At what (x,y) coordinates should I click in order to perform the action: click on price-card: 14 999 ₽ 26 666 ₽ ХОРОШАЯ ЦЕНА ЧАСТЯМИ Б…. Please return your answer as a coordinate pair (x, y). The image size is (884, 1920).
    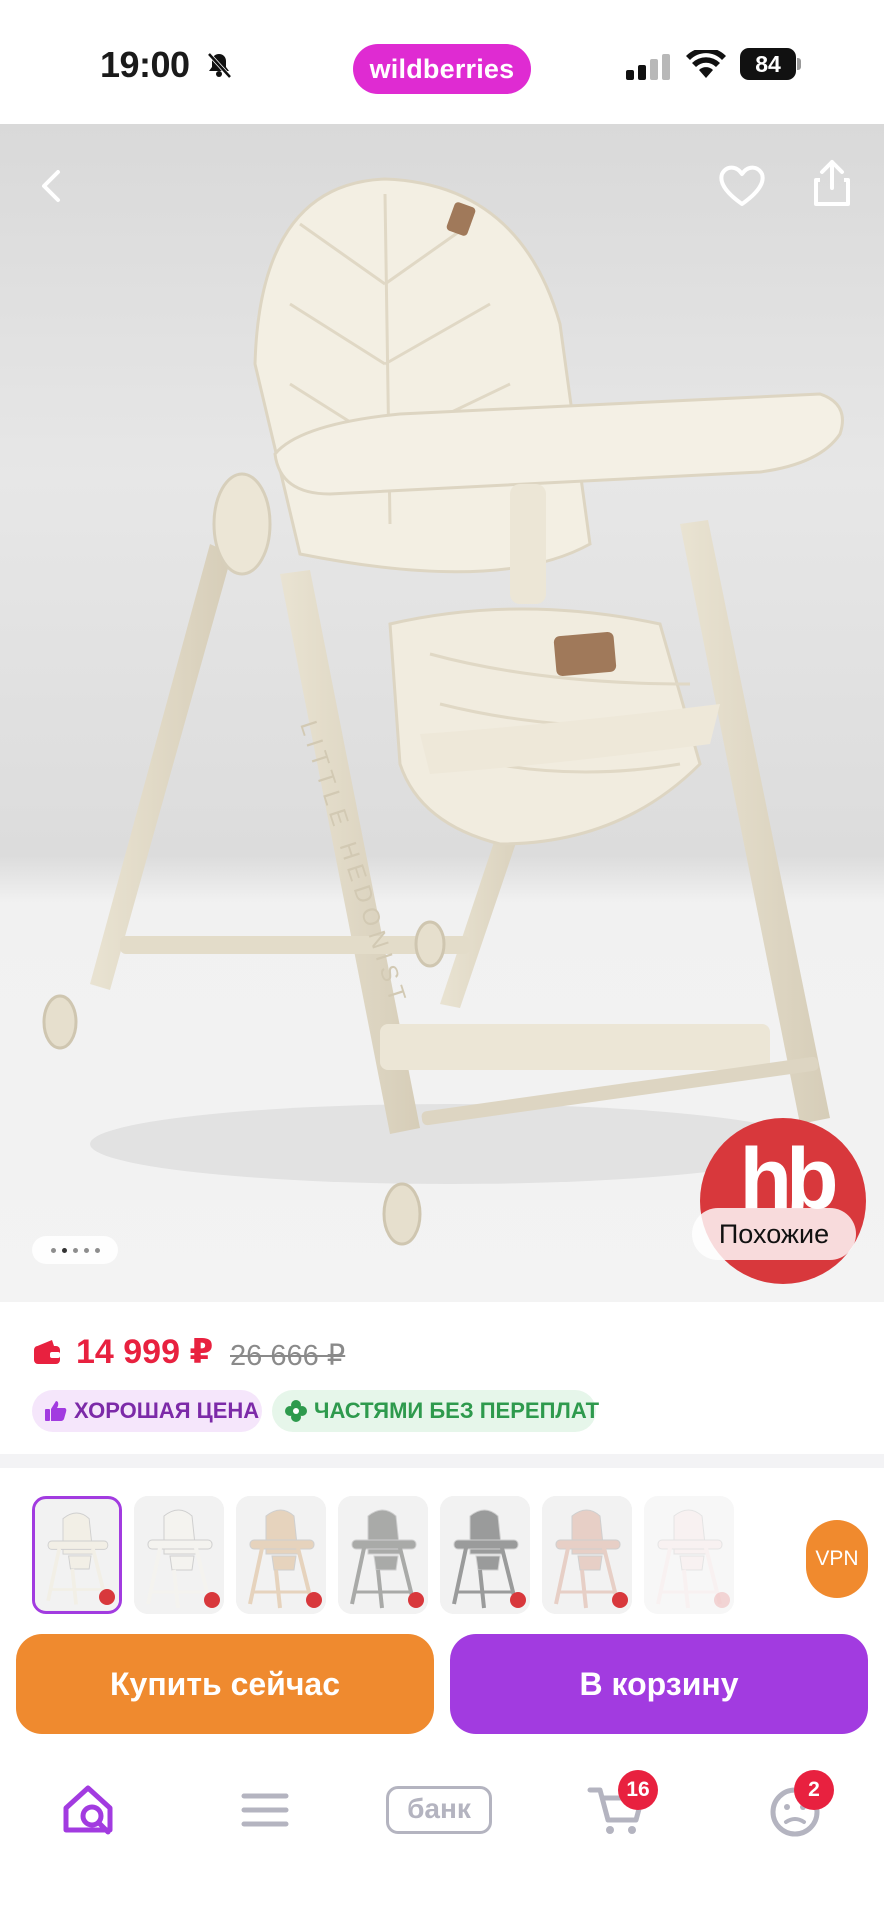
    Looking at the image, I should click on (442, 1378).